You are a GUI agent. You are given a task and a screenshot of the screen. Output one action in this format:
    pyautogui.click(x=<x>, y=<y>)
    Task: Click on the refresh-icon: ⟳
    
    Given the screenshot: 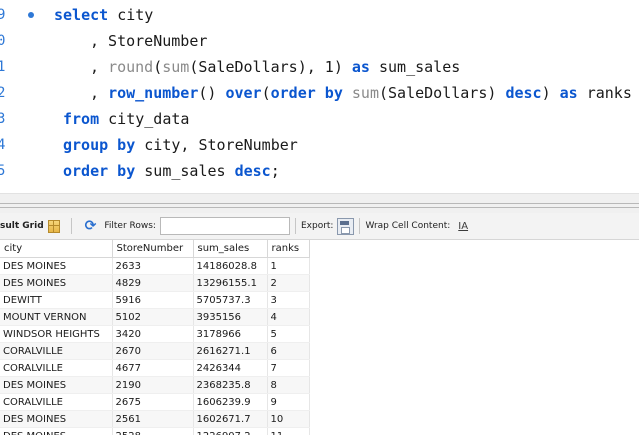 What is the action you would take?
    pyautogui.click(x=91, y=226)
    